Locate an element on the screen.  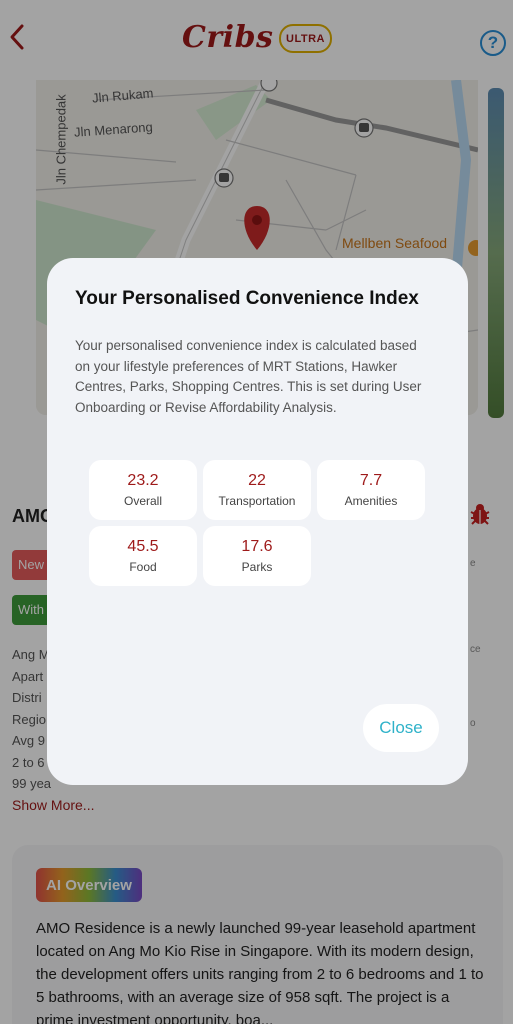
metric-value: 17.6 is located at coordinates (257, 546).